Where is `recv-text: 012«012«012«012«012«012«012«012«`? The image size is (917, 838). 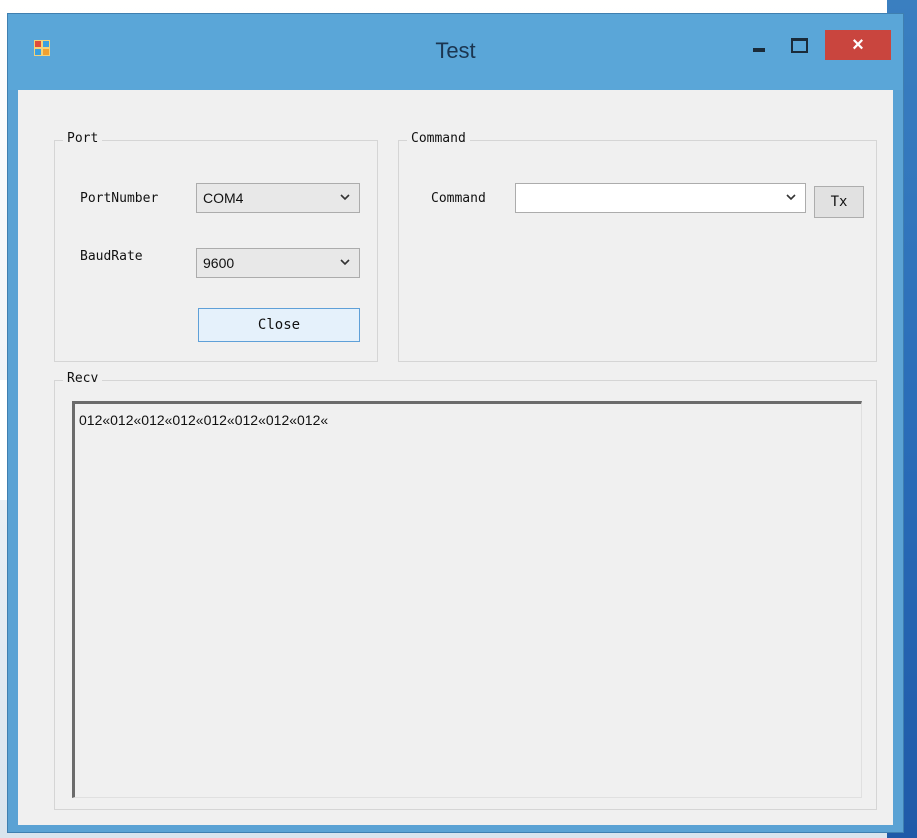
recv-text: 012«012«012«012«012«012«012«012« is located at coordinates (204, 420).